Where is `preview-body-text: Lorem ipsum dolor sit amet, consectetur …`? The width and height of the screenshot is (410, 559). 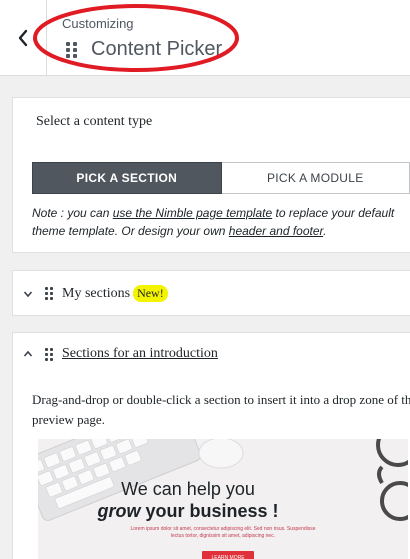
preview-body-text: Lorem ipsum dolor sit amet, consectetur … is located at coordinates (223, 532).